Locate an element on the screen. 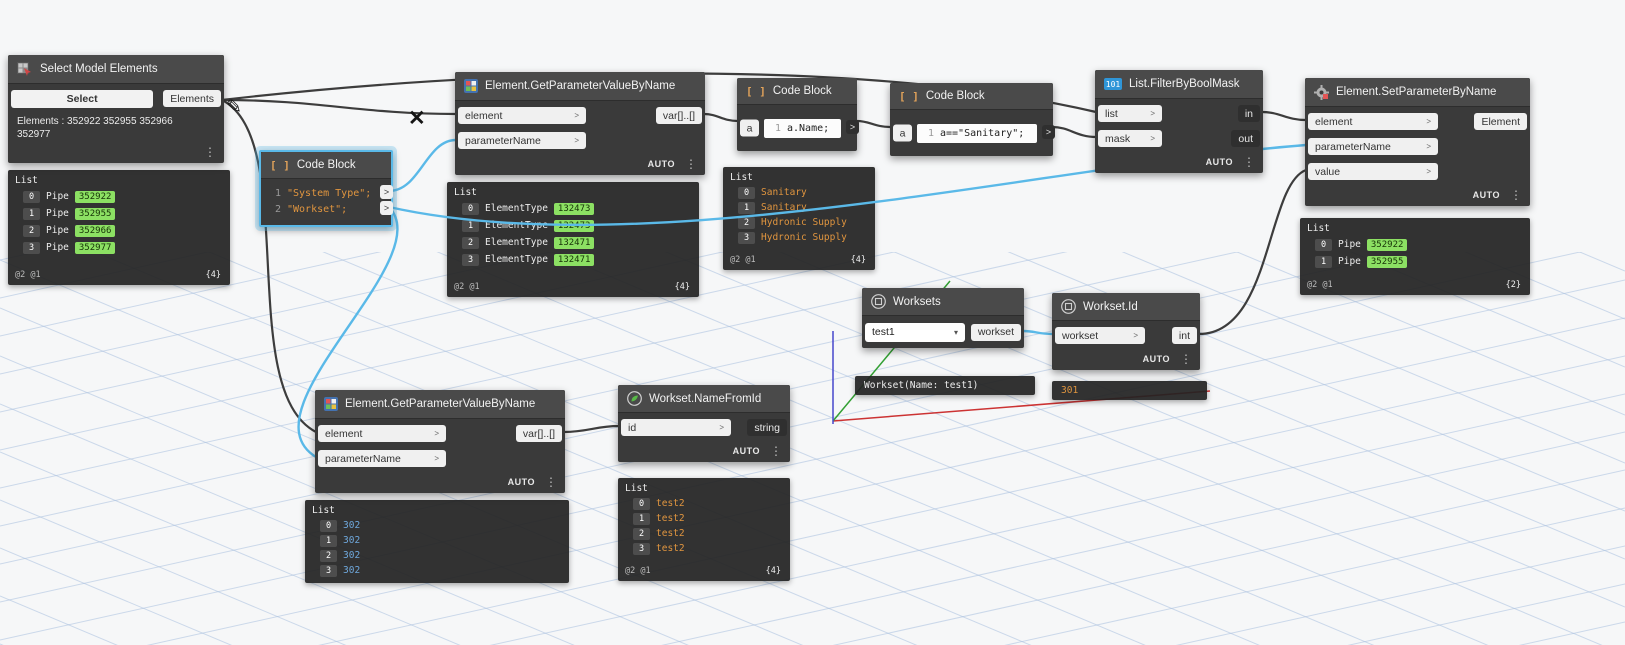 The image size is (1625, 645). row-index: 2 is located at coordinates (470, 242).